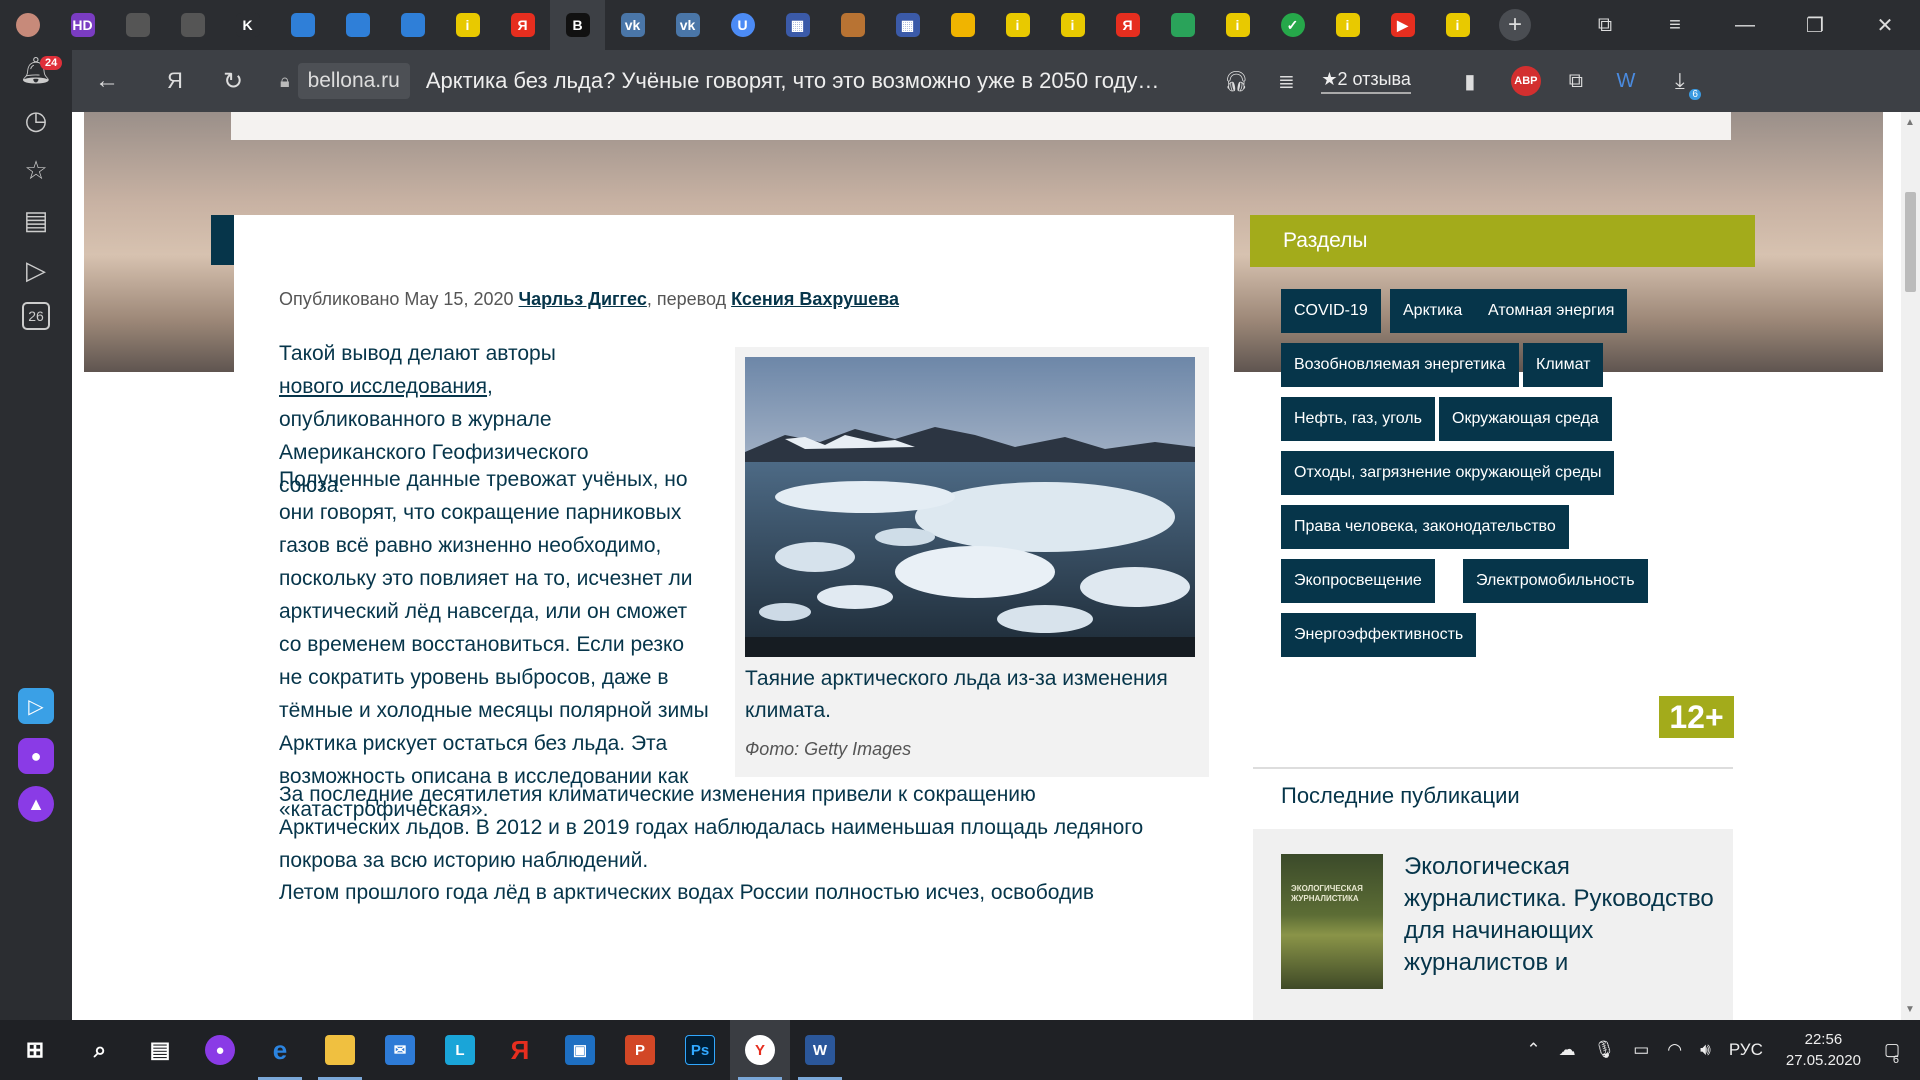 Image resolution: width=1920 pixels, height=1080 pixels. What do you see at coordinates (1567, 1050) in the screenshot?
I see `onedrive-cloud-icon: ☁` at bounding box center [1567, 1050].